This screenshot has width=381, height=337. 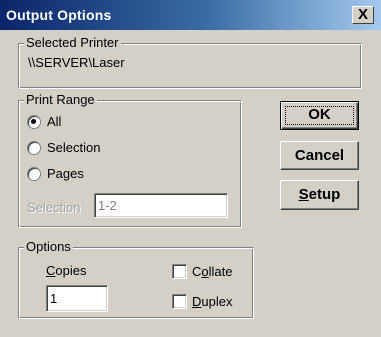 I want to click on close-button: X, so click(x=363, y=15).